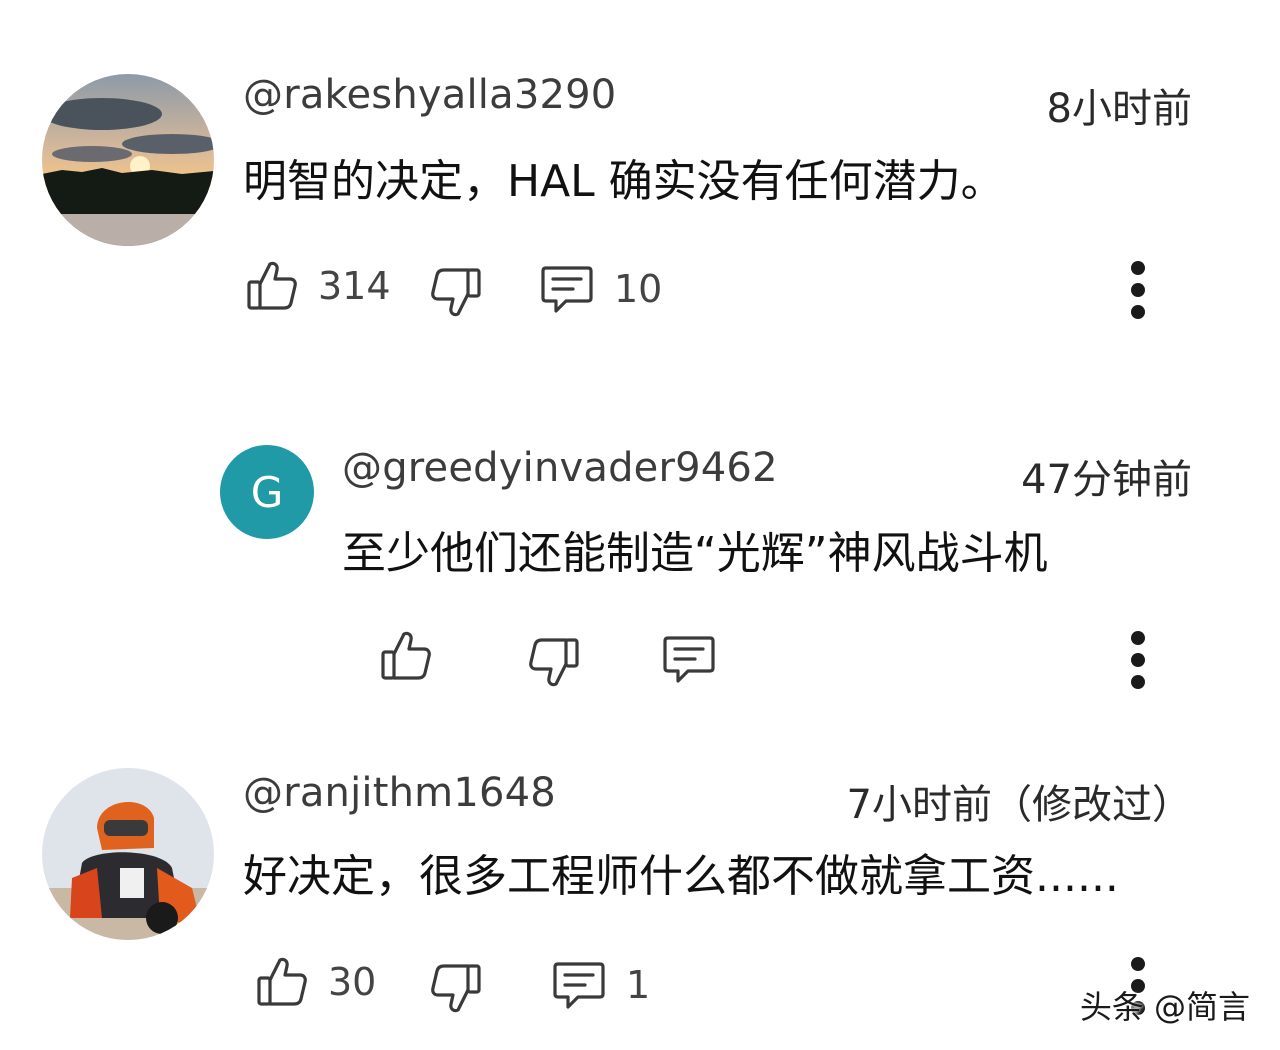 The image size is (1280, 1050). I want to click on reply-button: 1, so click(601, 985).